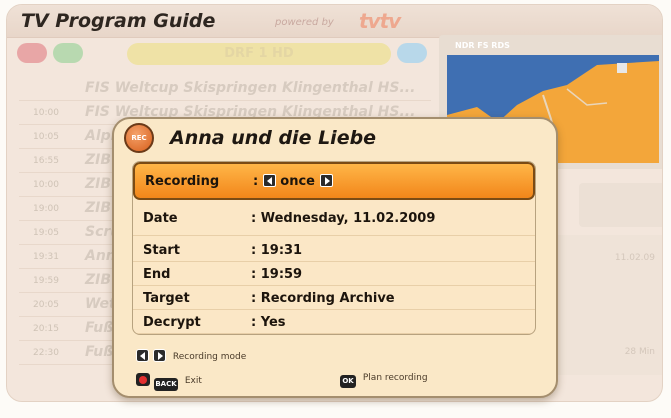  What do you see at coordinates (277, 250) in the screenshot?
I see `info-value: : 19:31` at bounding box center [277, 250].